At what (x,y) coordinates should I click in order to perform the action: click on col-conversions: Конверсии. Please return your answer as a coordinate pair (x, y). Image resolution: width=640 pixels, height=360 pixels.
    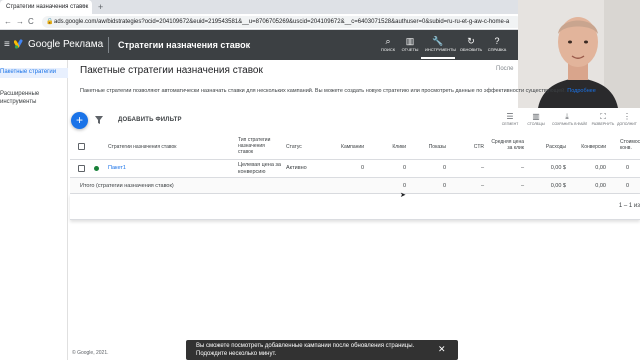
    Looking at the image, I should click on (587, 147).